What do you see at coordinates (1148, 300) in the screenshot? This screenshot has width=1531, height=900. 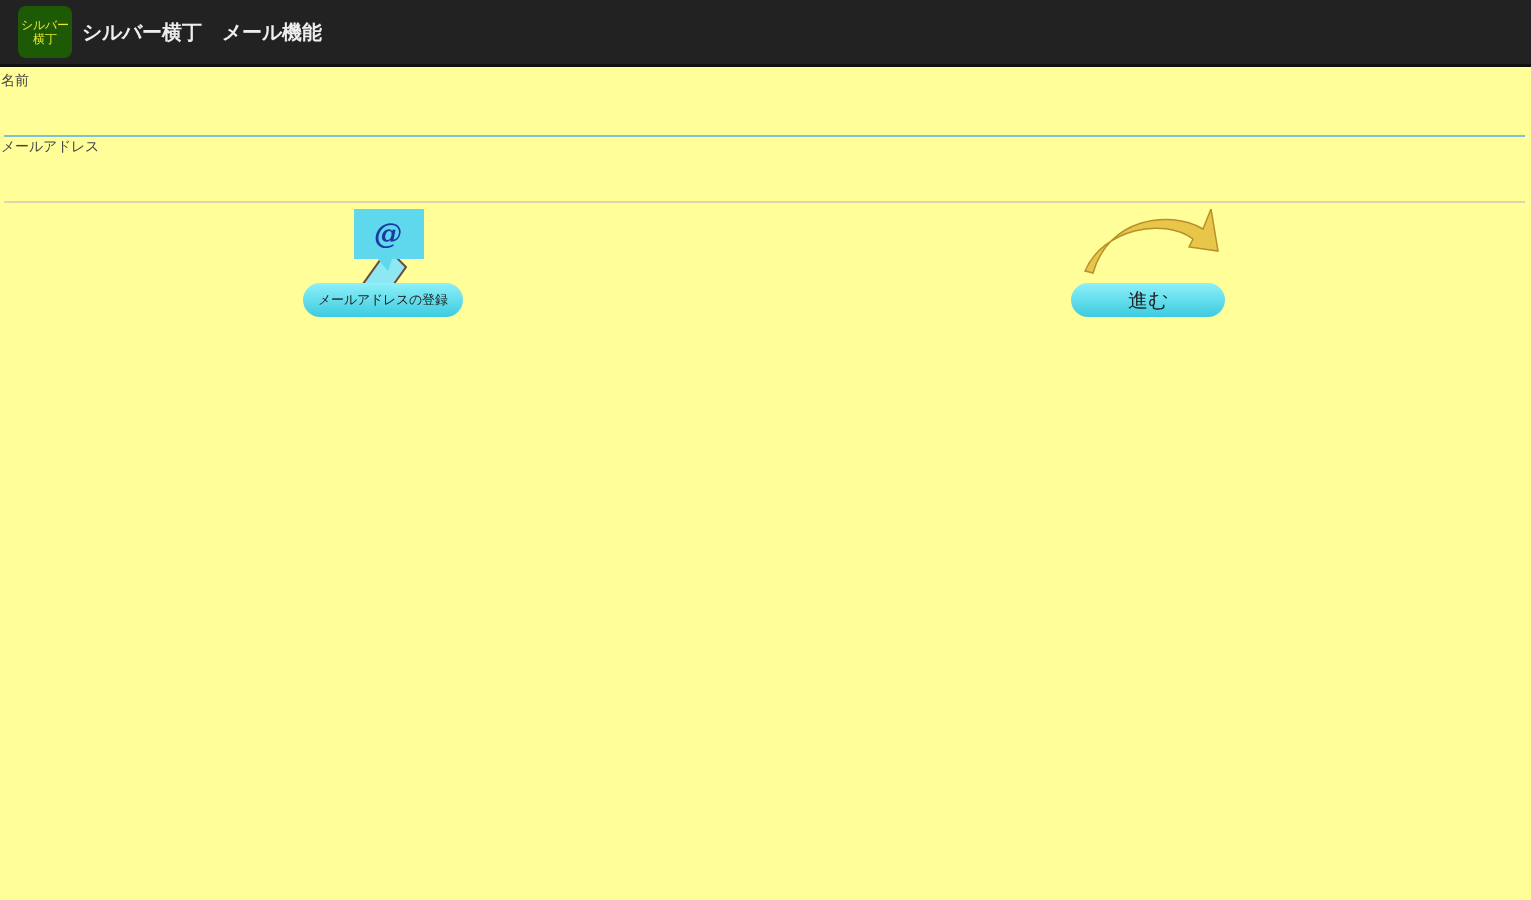 I see `pill-button: 進む` at bounding box center [1148, 300].